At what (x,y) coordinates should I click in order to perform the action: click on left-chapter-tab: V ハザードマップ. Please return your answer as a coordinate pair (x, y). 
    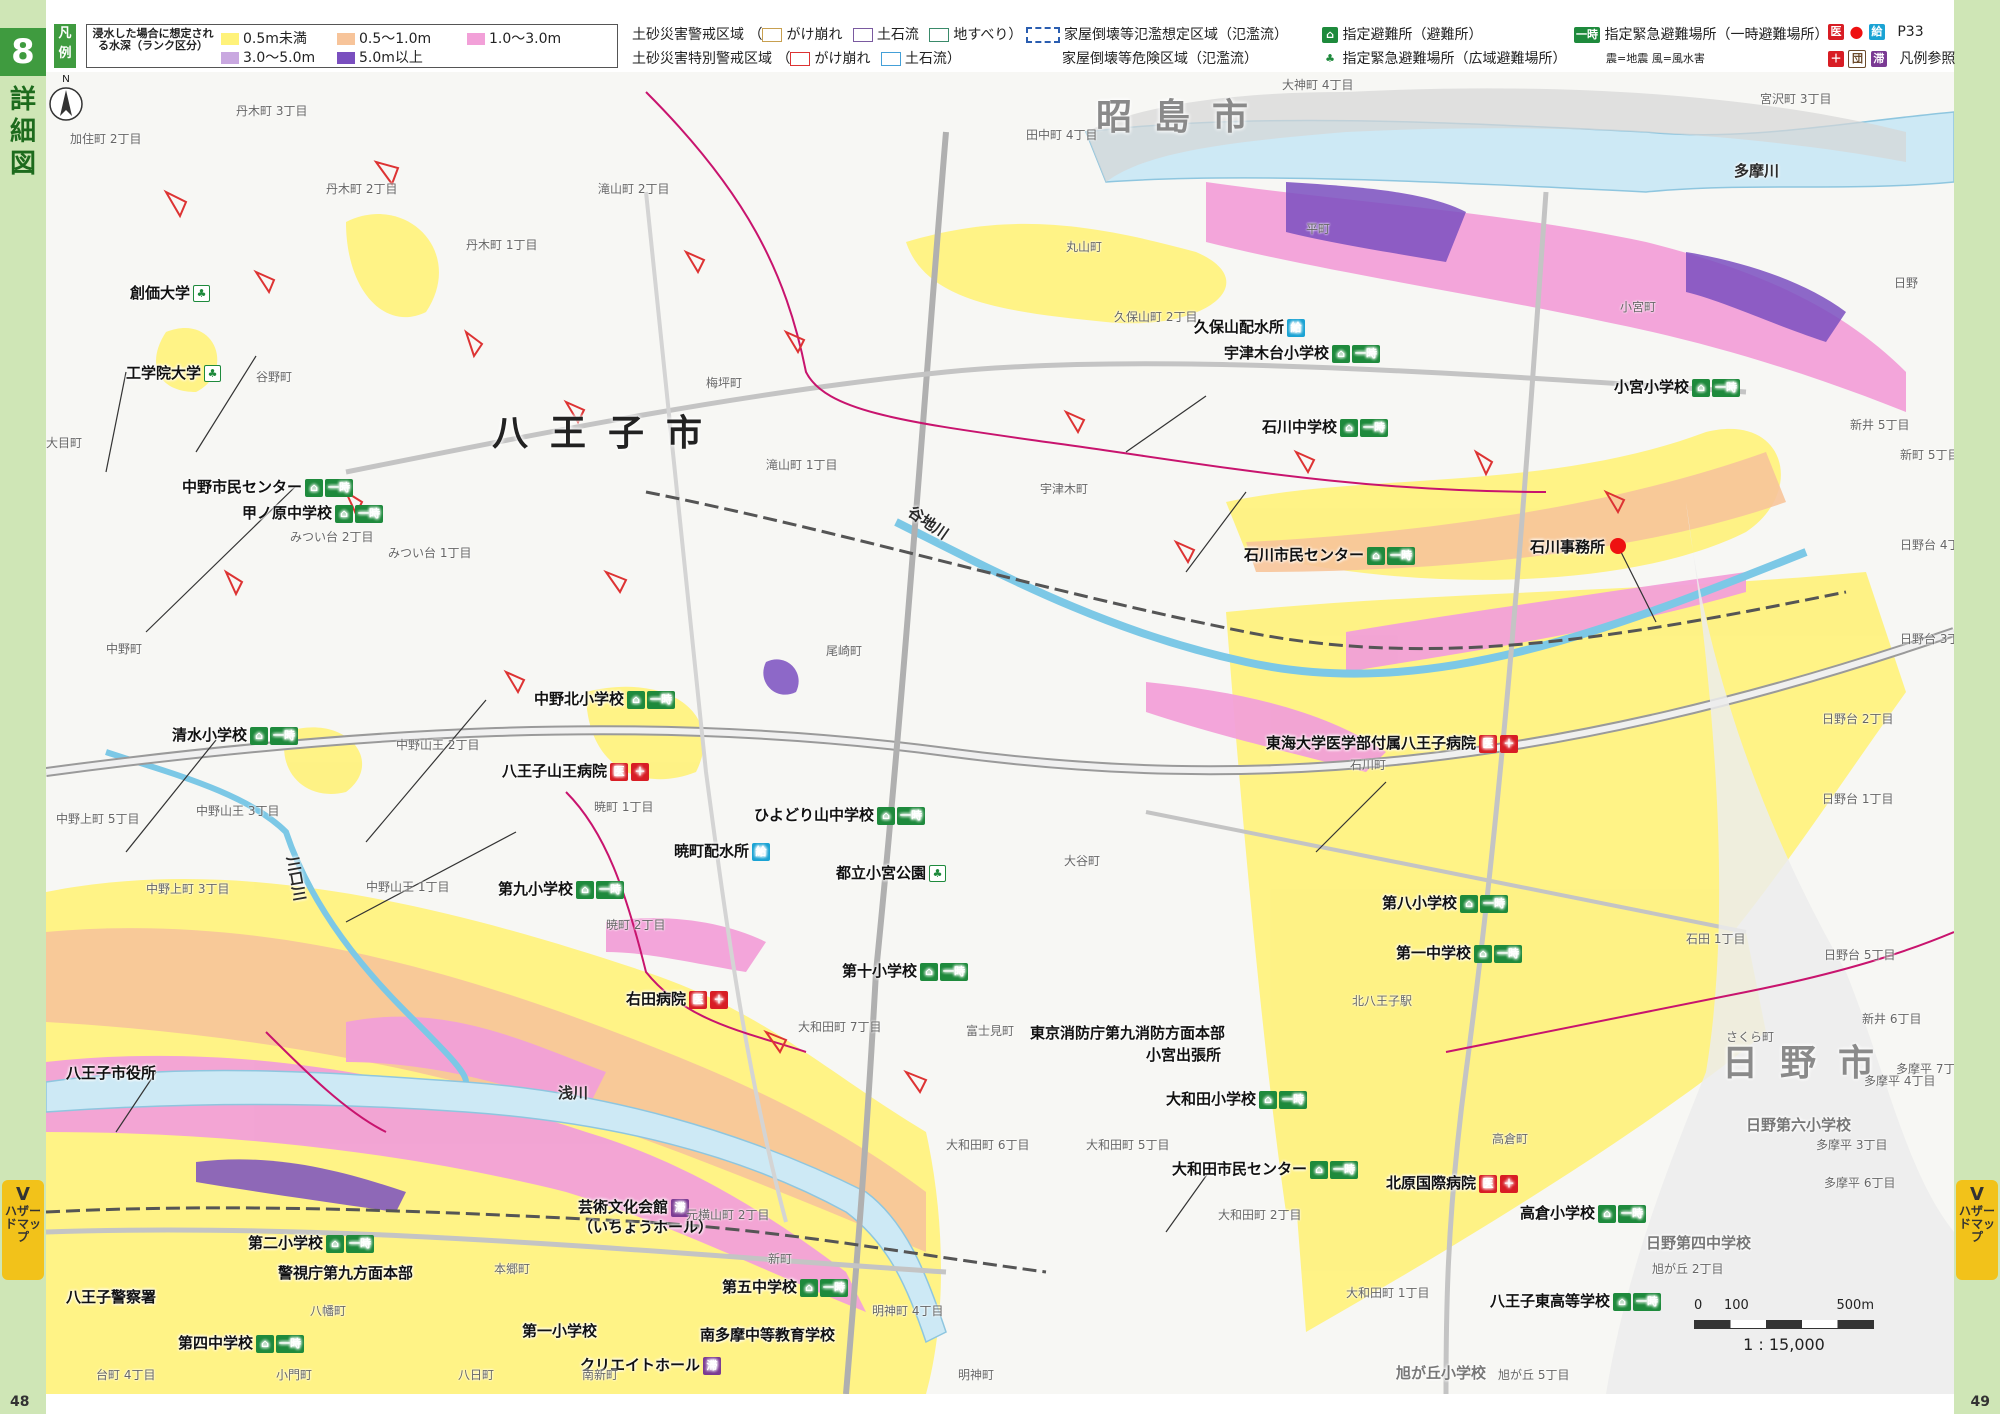
    Looking at the image, I should click on (23, 1230).